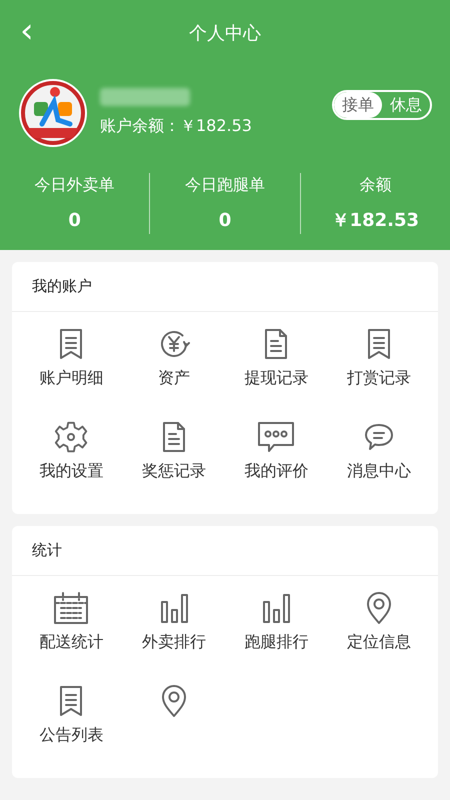  I want to click on menu-item: 消息中心, so click(379, 459).